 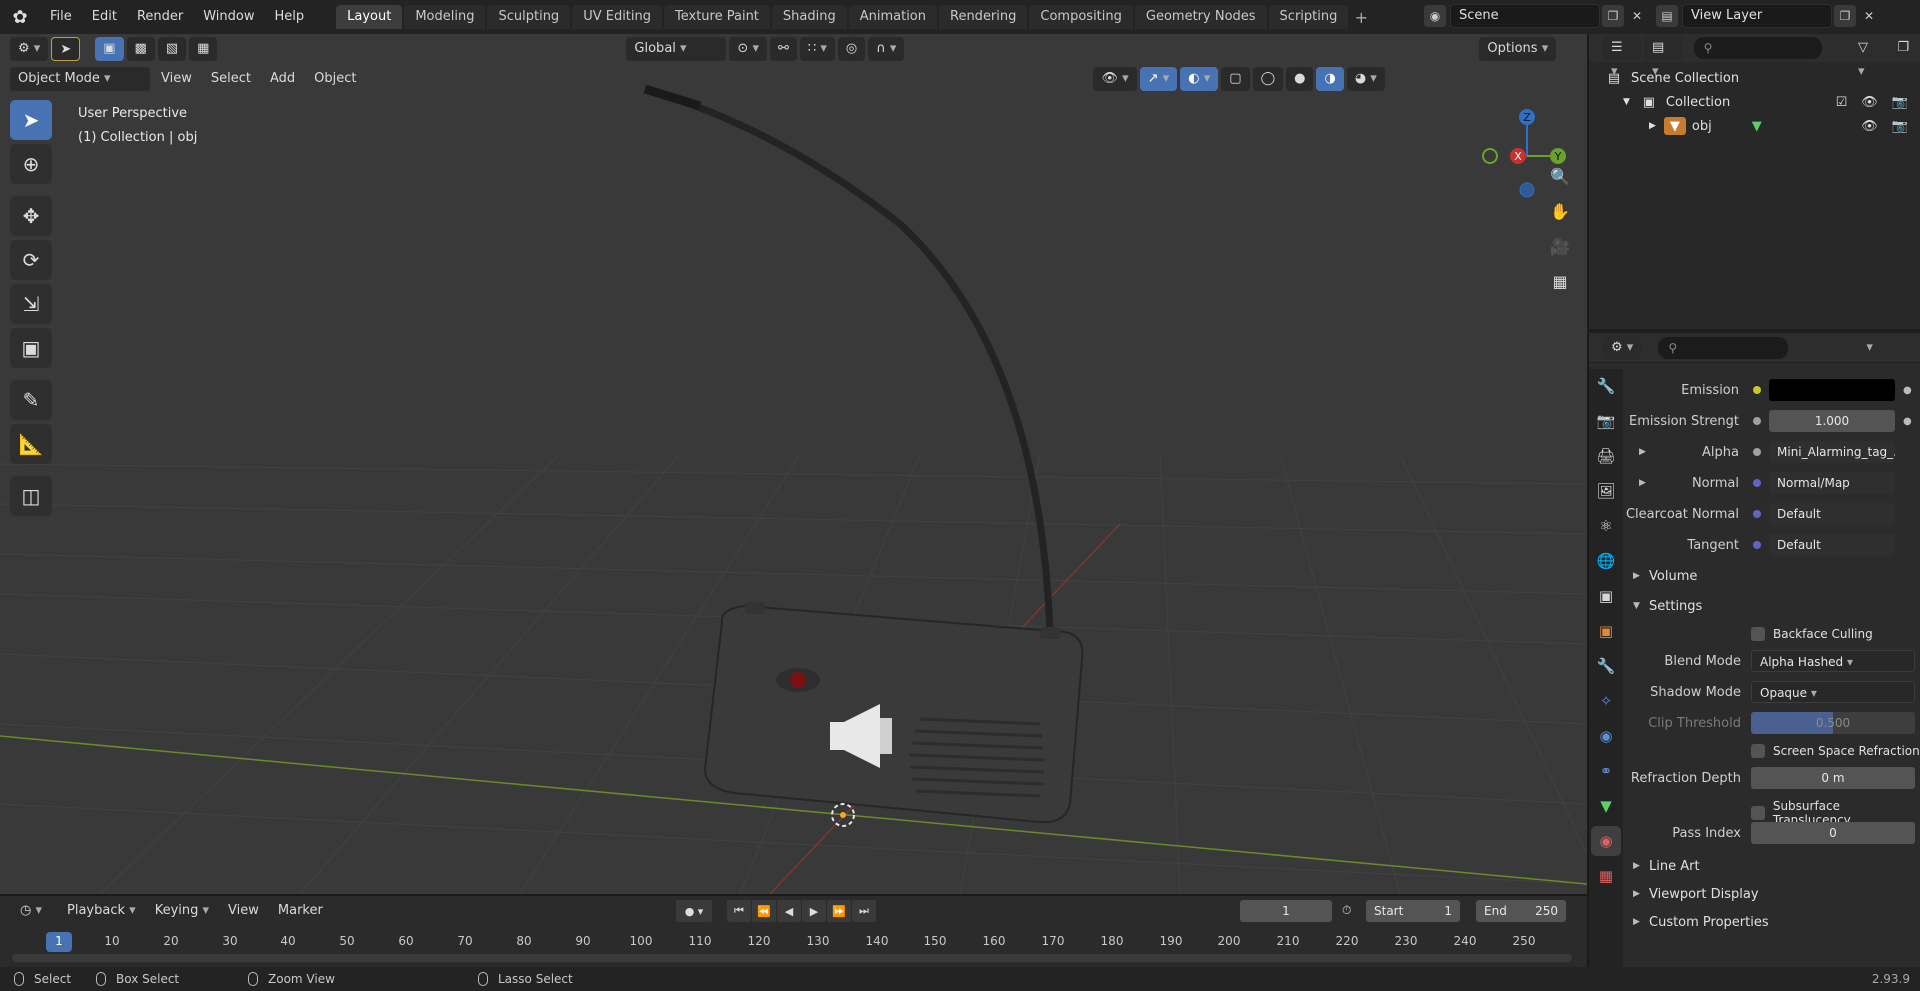 What do you see at coordinates (1560, 246) in the screenshot?
I see `camera-view-icon: 🎥` at bounding box center [1560, 246].